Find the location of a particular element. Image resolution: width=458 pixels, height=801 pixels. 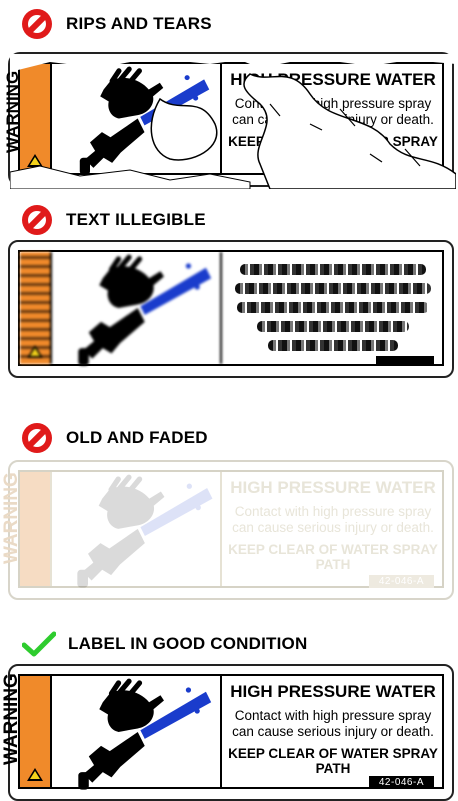

heading-text: TEXT ILLEGIBLE is located at coordinates (136, 219).